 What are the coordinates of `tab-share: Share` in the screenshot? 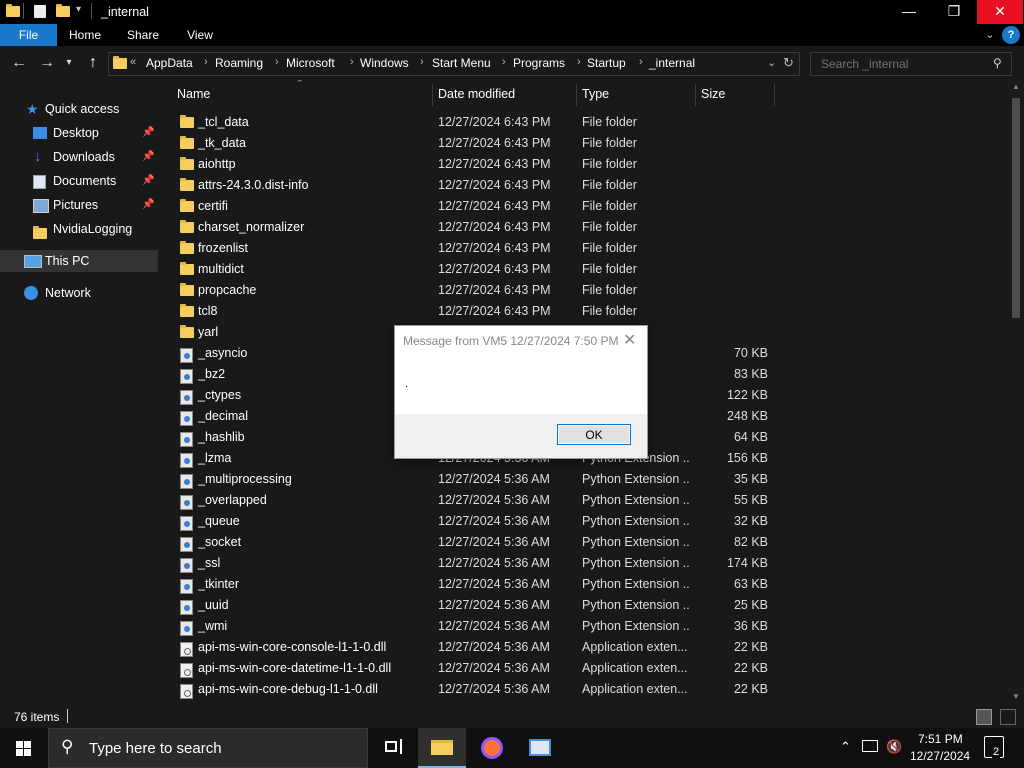 It's located at (143, 35).